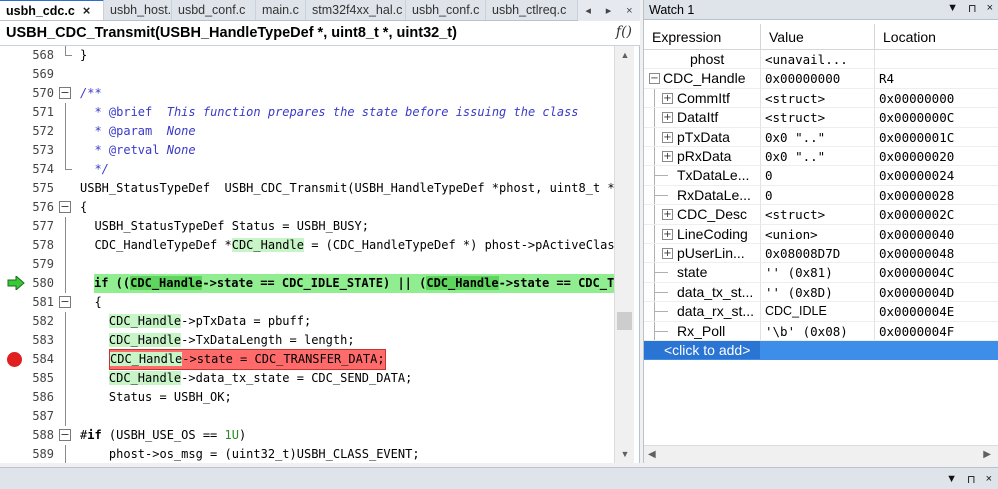 Image resolution: width=998 pixels, height=489 pixels. I want to click on tab-close-all-icon: ×, so click(629, 11).